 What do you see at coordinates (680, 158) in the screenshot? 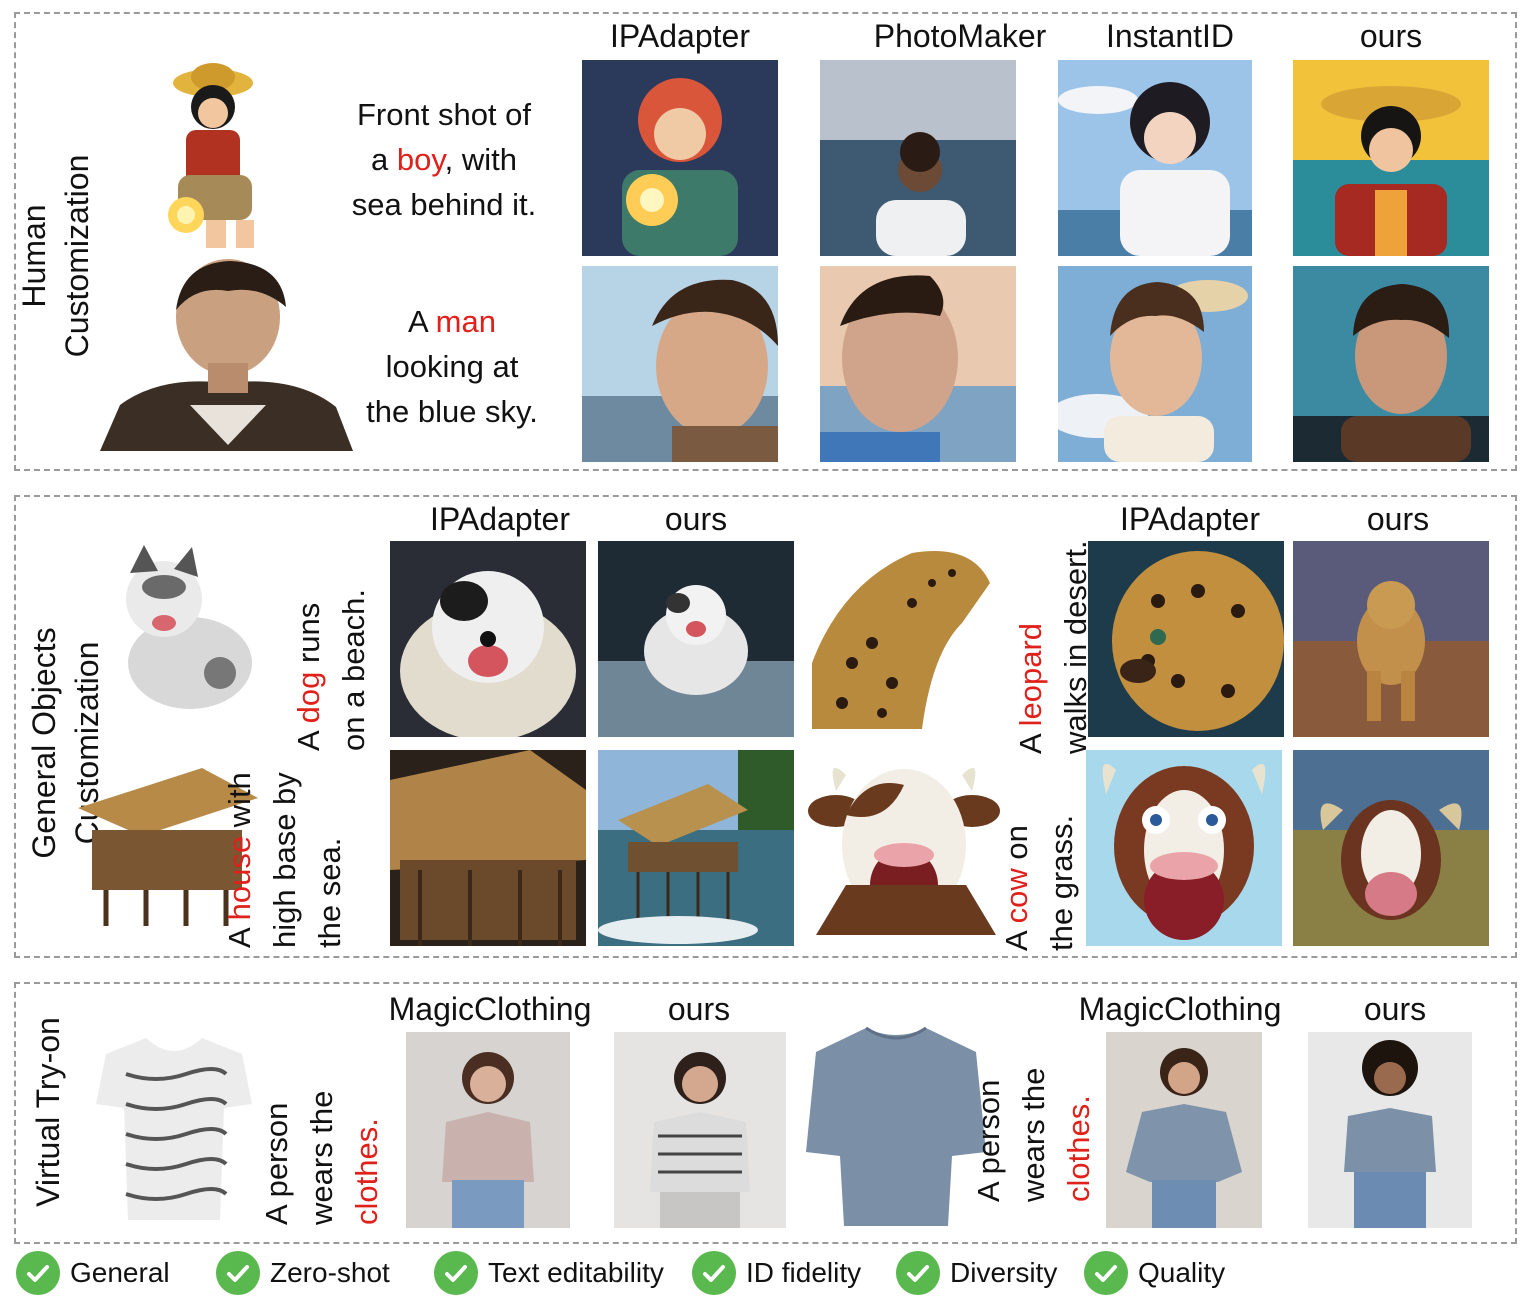
I see `result-ipadapter-boy` at bounding box center [680, 158].